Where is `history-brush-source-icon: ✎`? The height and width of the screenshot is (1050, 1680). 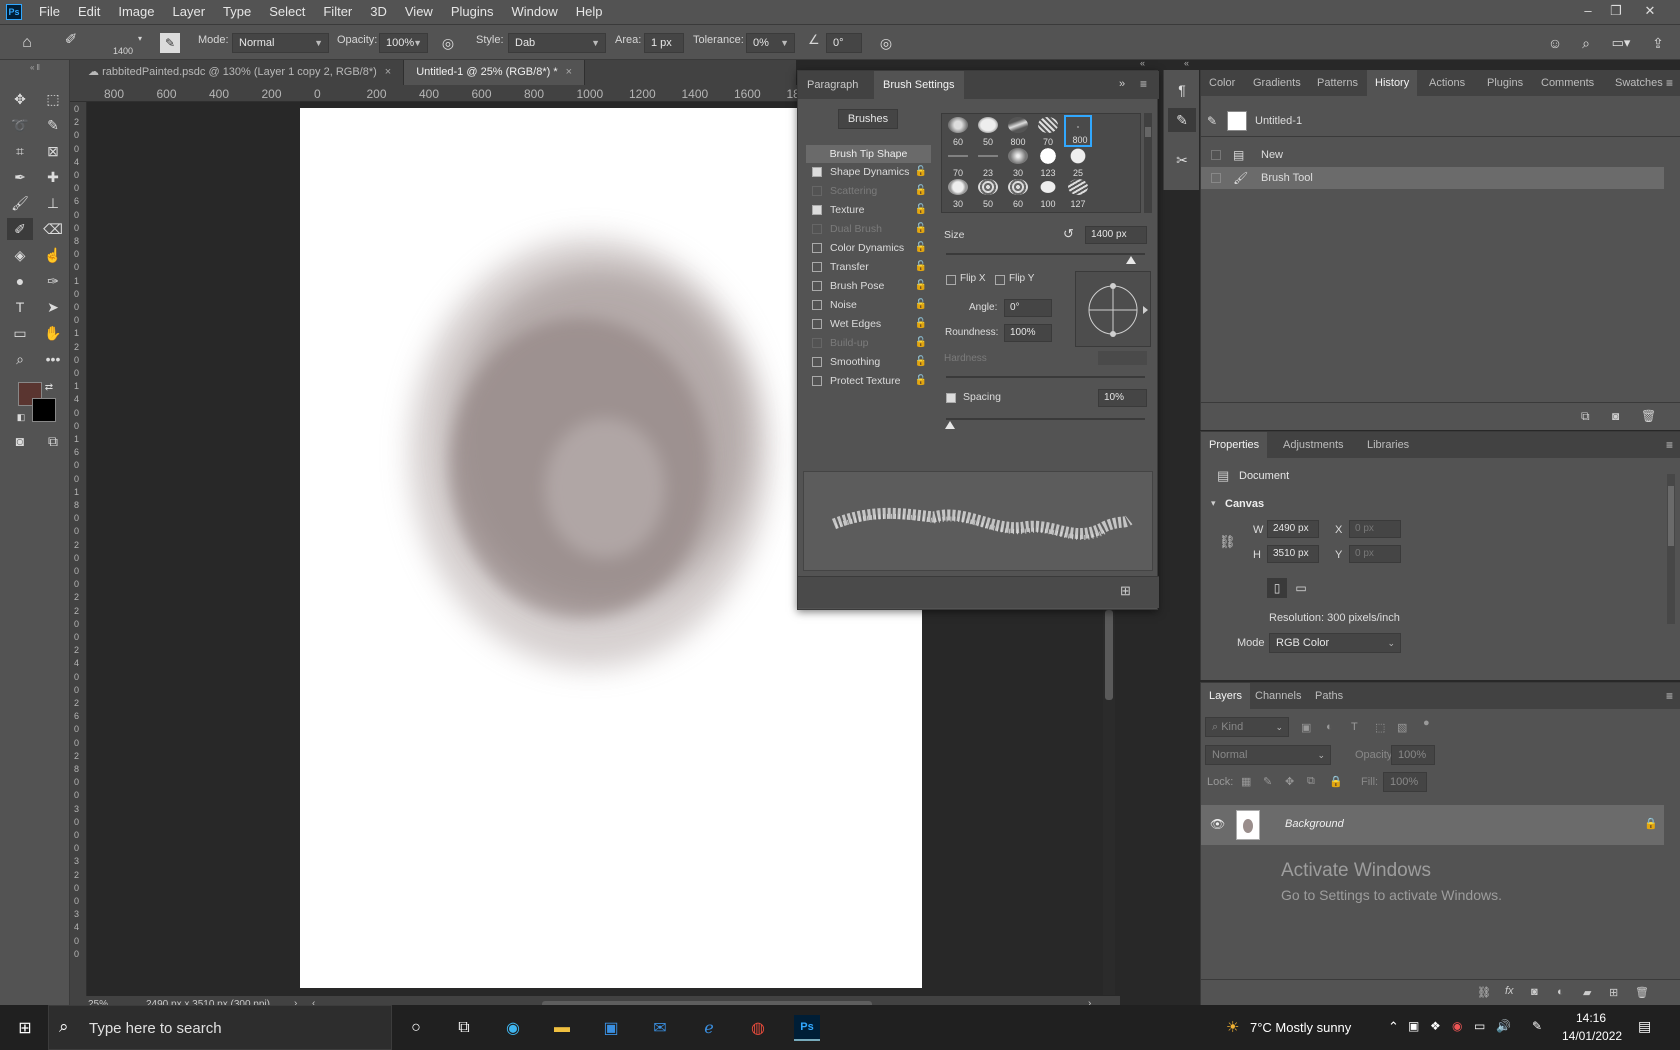 history-brush-source-icon: ✎ is located at coordinates (1212, 121).